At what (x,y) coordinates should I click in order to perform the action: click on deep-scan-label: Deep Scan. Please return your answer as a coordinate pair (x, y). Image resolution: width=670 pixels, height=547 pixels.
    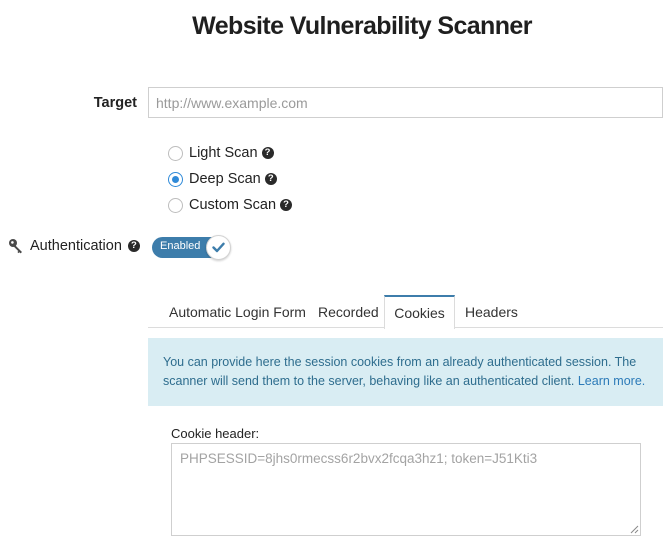
    Looking at the image, I should click on (225, 179).